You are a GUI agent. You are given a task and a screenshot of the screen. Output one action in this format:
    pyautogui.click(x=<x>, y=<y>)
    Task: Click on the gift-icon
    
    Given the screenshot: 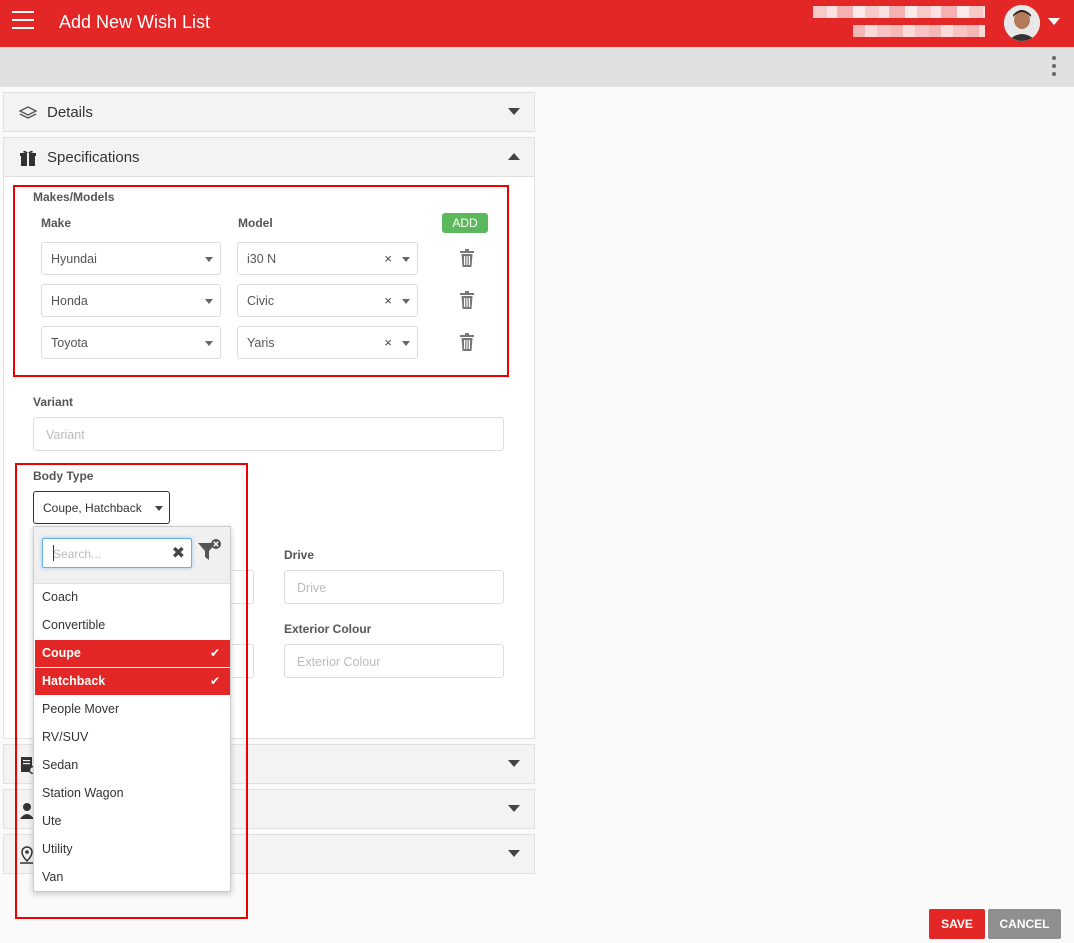 What is the action you would take?
    pyautogui.click(x=28, y=158)
    